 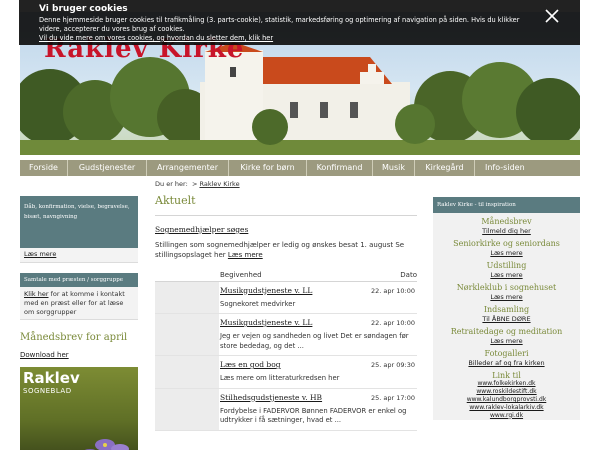 What do you see at coordinates (36, 294) in the screenshot?
I see `conversation-click-here-link: Klik her` at bounding box center [36, 294].